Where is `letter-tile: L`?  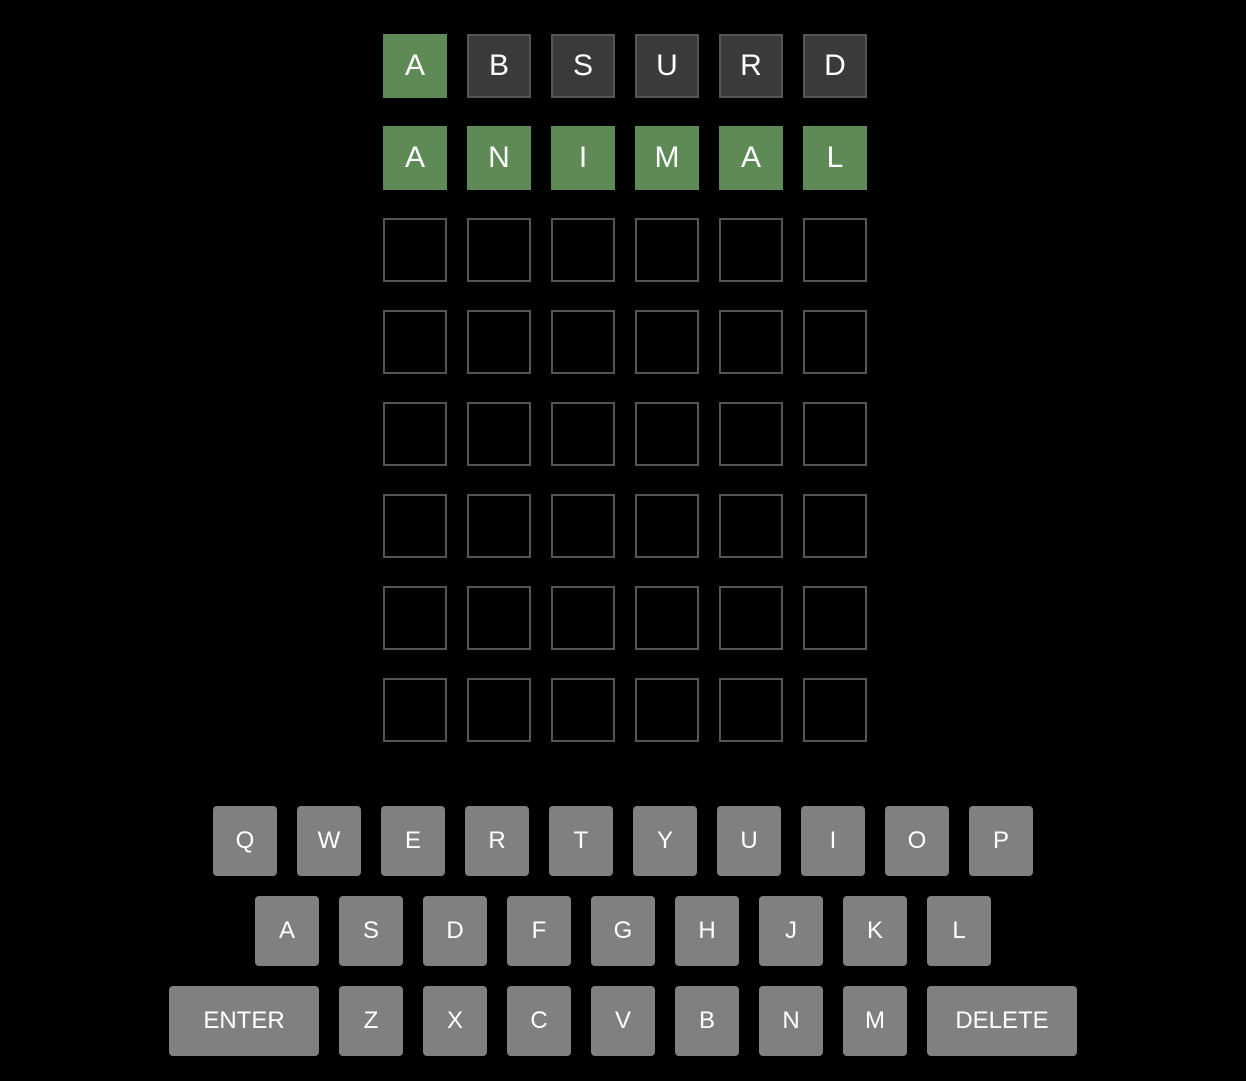 letter-tile: L is located at coordinates (835, 158).